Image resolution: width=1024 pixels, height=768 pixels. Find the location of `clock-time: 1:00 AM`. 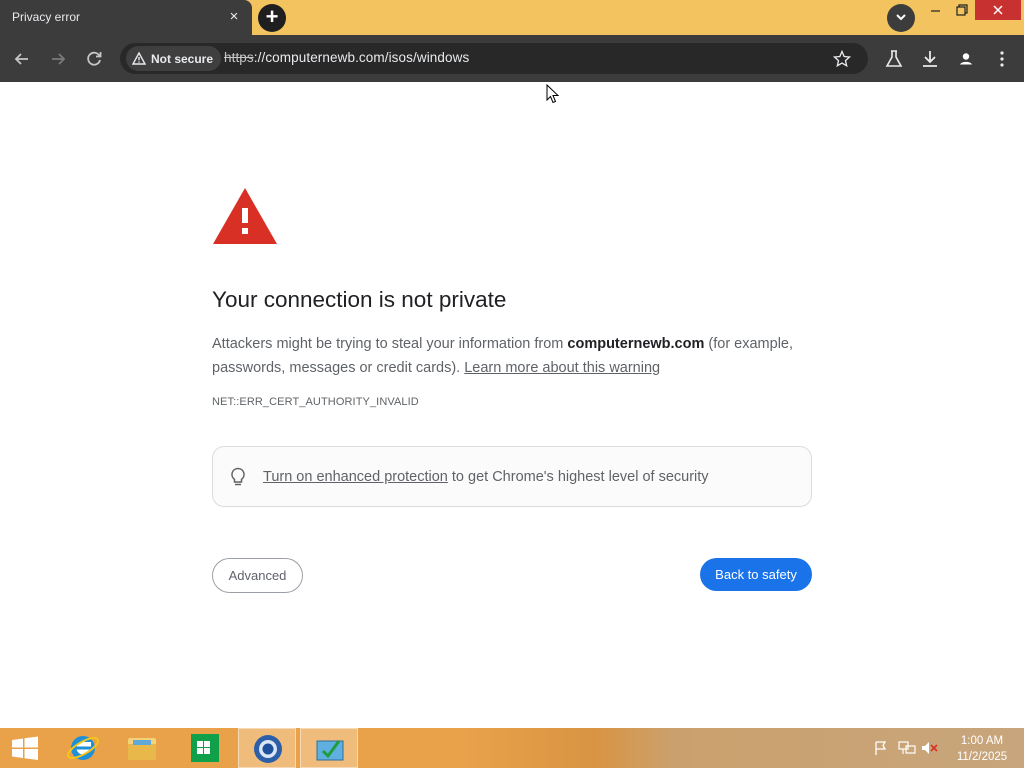

clock-time: 1:00 AM is located at coordinates (982, 741).